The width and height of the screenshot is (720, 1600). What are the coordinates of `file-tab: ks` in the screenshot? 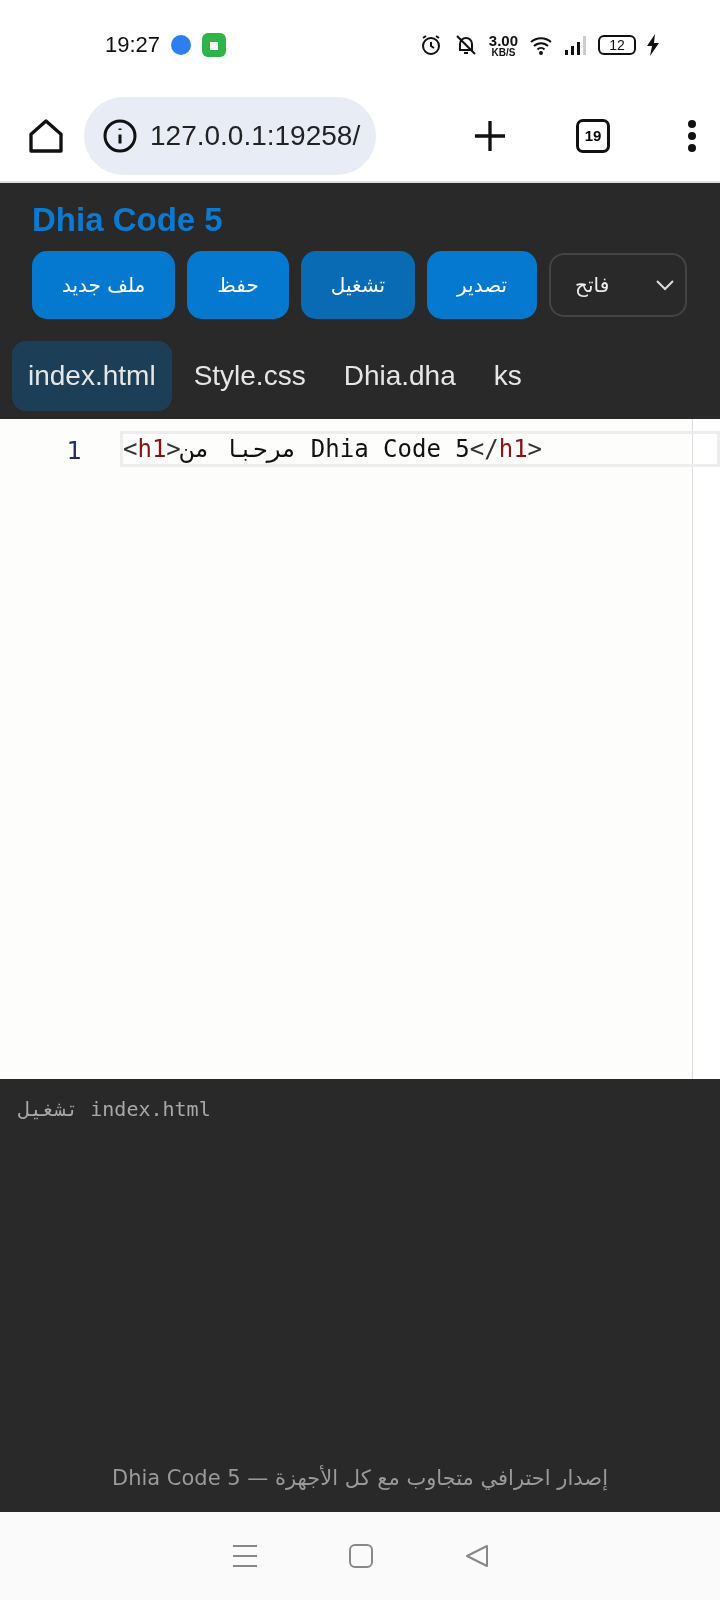 It's located at (507, 376).